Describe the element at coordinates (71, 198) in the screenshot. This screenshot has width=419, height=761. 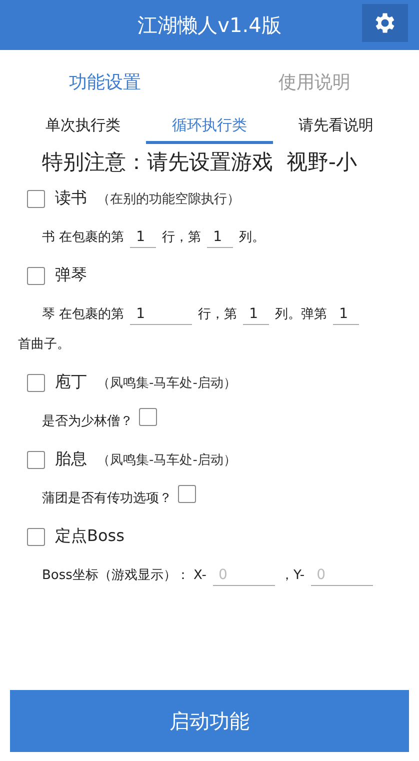
I see `option-label: 读书` at that location.